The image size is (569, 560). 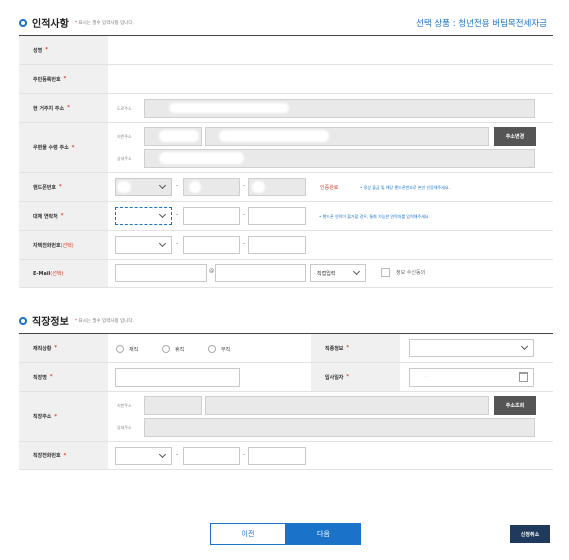 What do you see at coordinates (63, 377) in the screenshot?
I see `label-company-name: 직장명 *` at bounding box center [63, 377].